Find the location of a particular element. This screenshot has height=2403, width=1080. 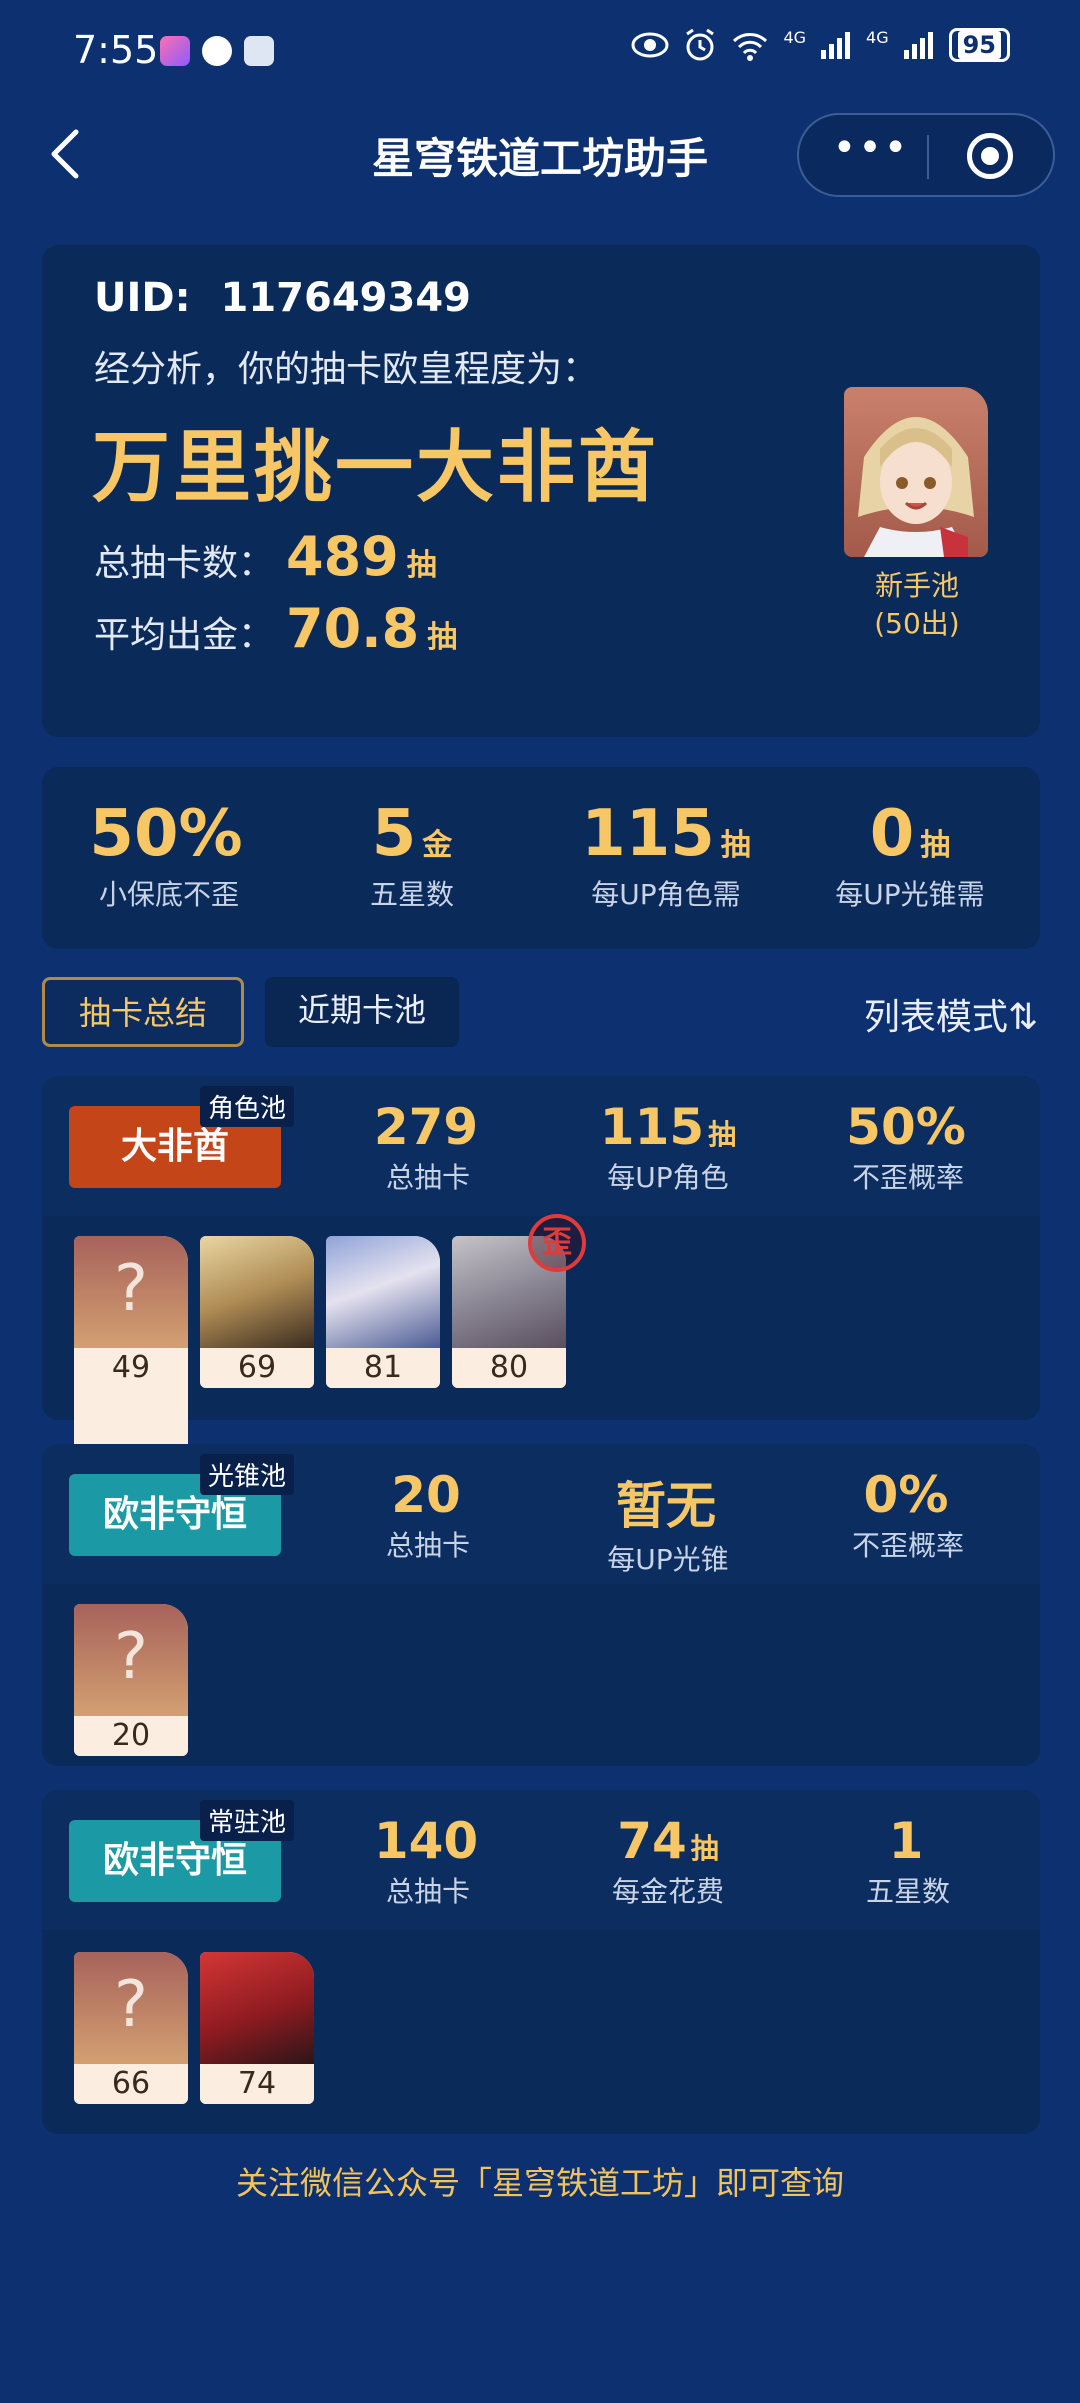

metric-value: 5 is located at coordinates (394, 834).